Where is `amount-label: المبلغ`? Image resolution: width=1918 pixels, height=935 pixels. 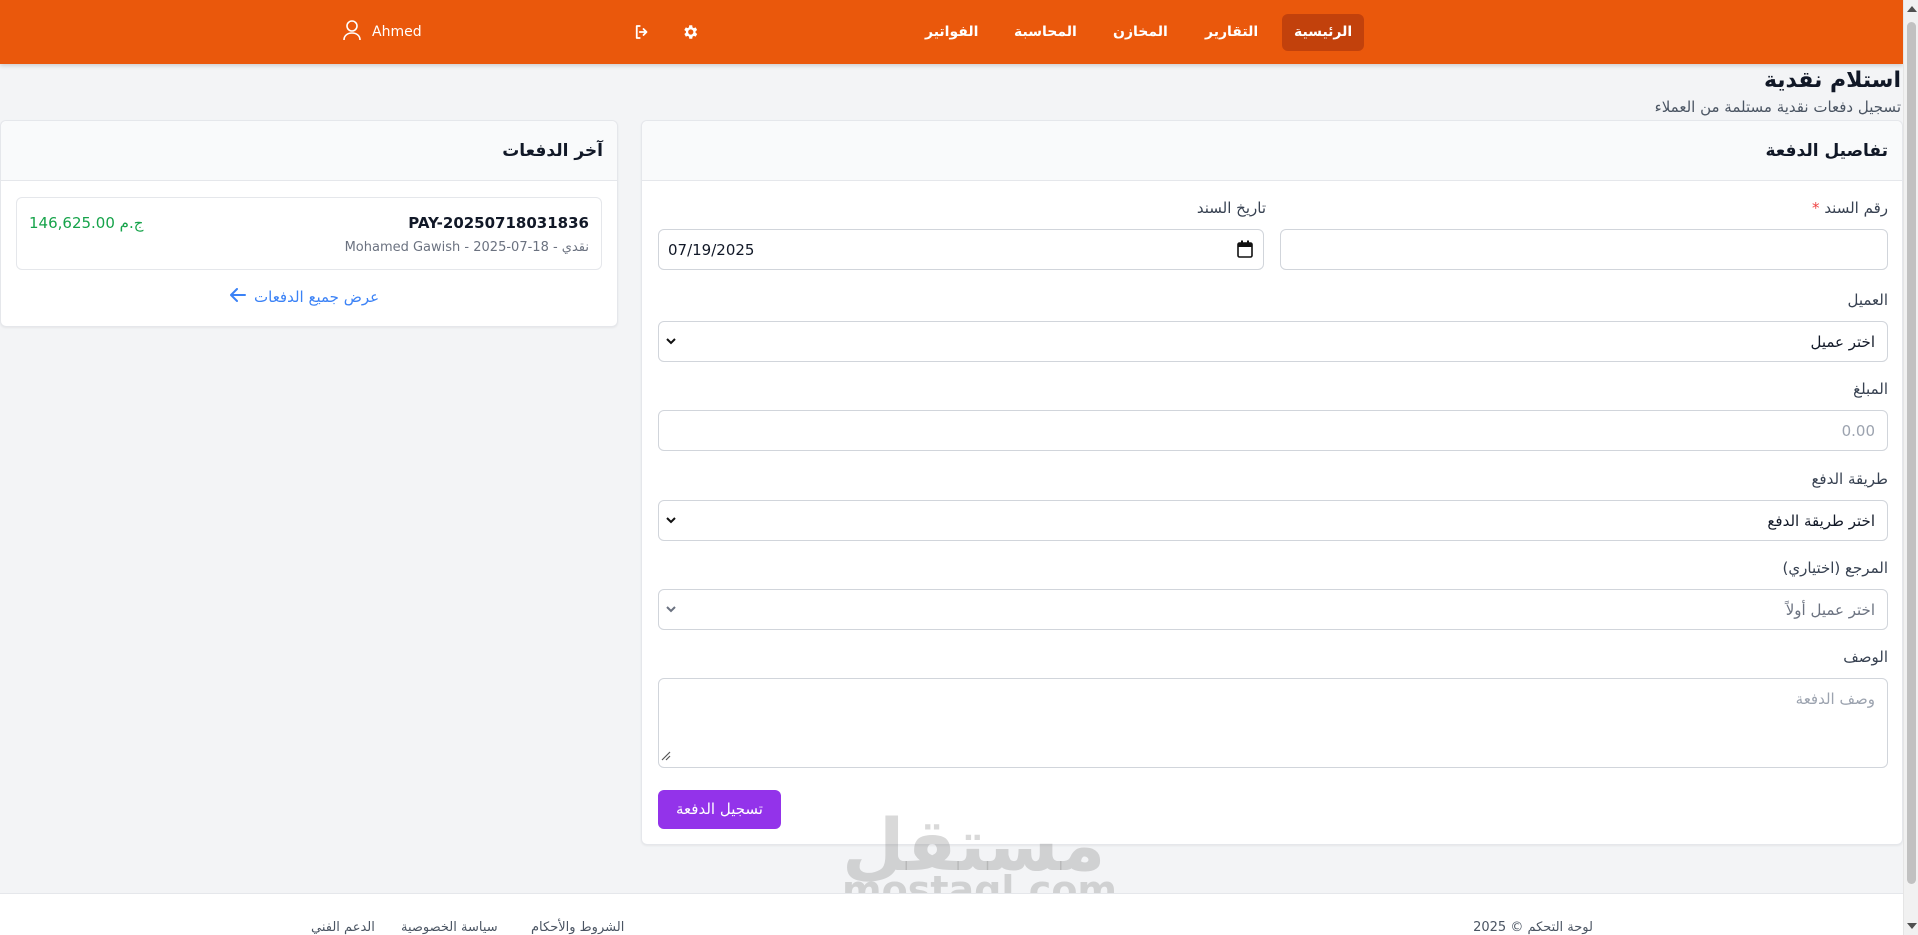
amount-label: المبلغ is located at coordinates (1870, 389).